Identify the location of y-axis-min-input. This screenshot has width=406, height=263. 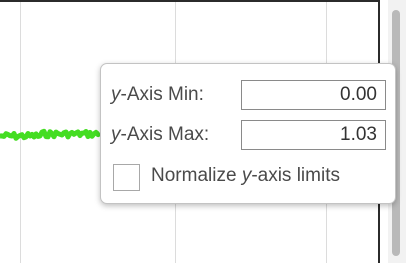
(313, 95).